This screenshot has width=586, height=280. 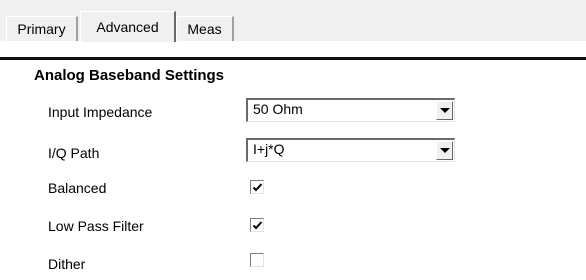 I want to click on low-pass-filter-label: Low Pass Filter, so click(x=96, y=226).